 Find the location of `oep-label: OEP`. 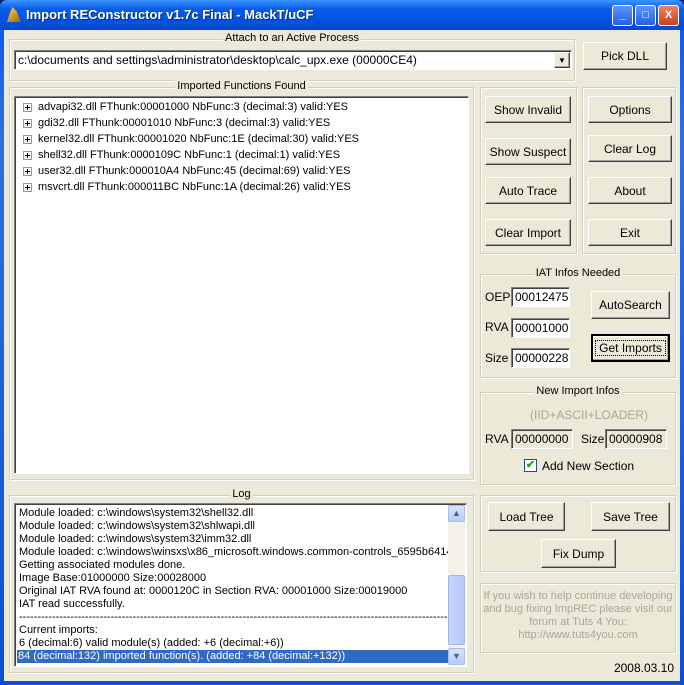

oep-label: OEP is located at coordinates (498, 297).